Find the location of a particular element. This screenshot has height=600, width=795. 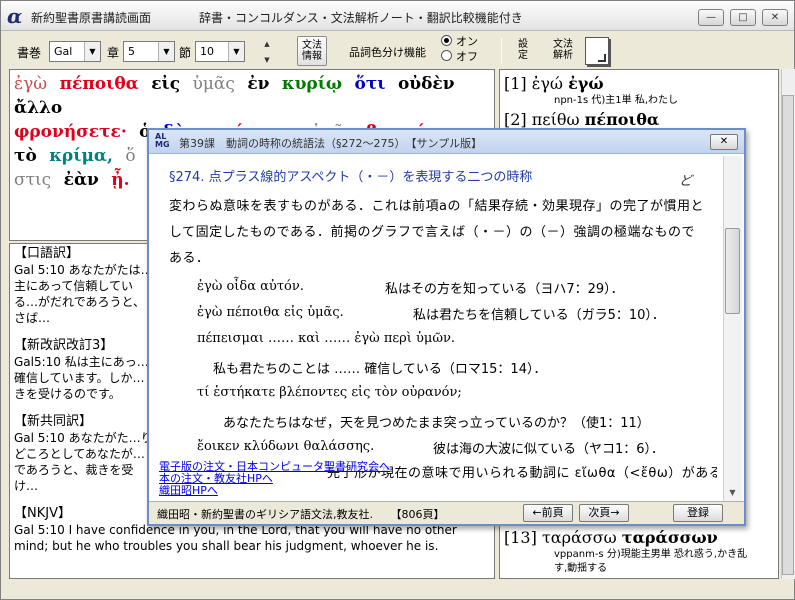

source-citation: 織田昭・新約聖書のギリシア語文法,教友社. 【806頁】 is located at coordinates (301, 514).